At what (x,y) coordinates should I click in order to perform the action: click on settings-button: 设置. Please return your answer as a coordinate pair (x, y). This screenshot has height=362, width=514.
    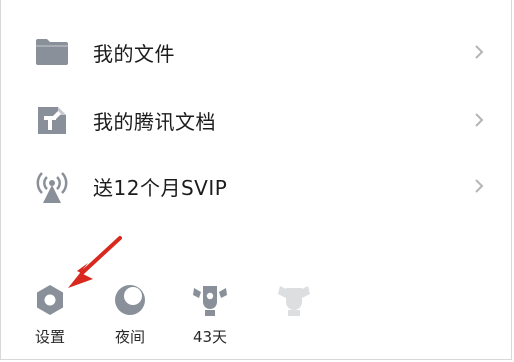
    Looking at the image, I should click on (50, 318).